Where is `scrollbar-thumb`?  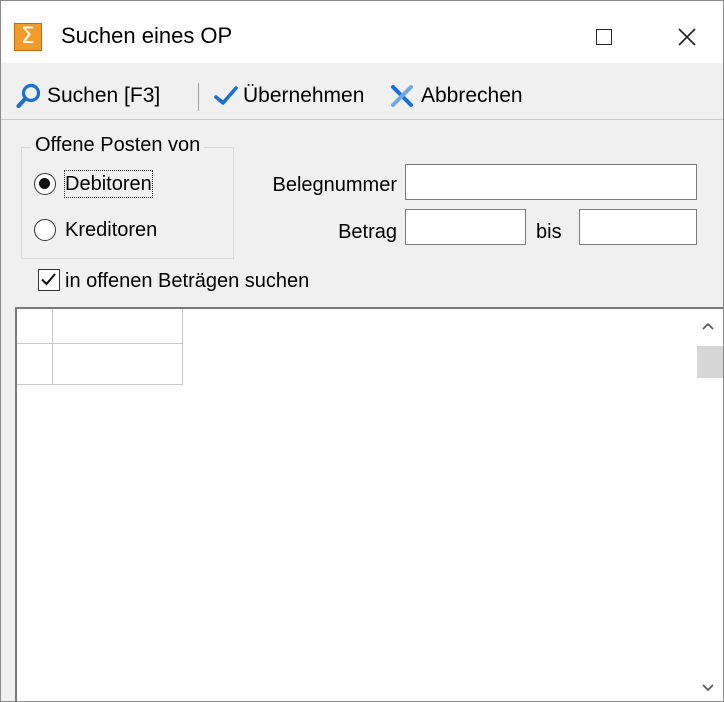
scrollbar-thumb is located at coordinates (710, 362).